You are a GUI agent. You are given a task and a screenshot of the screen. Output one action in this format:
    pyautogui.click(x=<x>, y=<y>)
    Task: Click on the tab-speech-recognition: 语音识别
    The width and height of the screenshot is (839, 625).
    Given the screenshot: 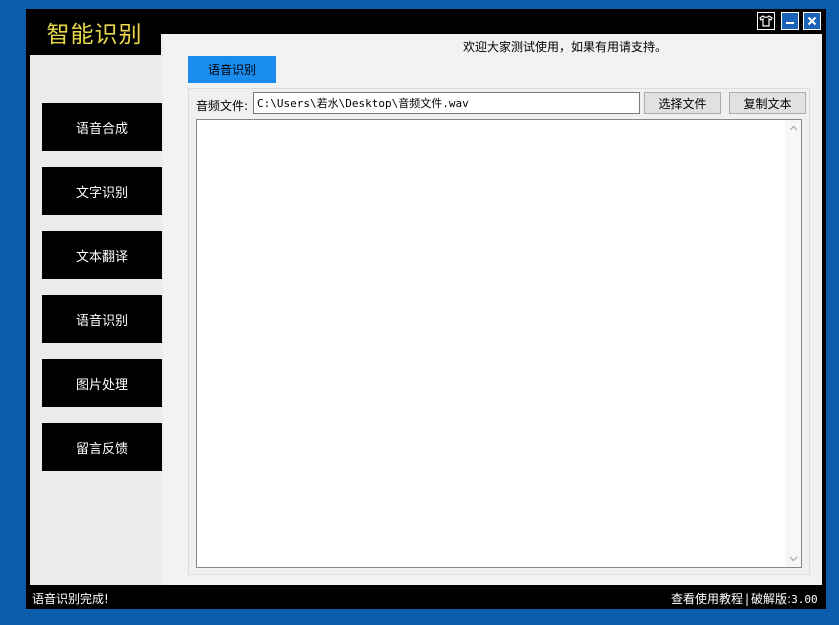 What is the action you would take?
    pyautogui.click(x=232, y=69)
    